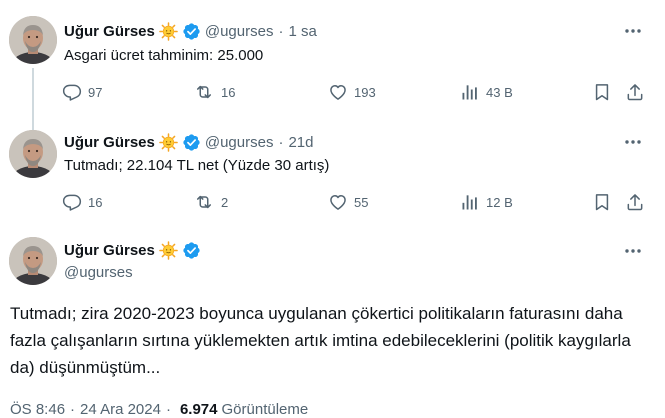  Describe the element at coordinates (198, 409) in the screenshot. I see `views-count: 6.974` at that location.